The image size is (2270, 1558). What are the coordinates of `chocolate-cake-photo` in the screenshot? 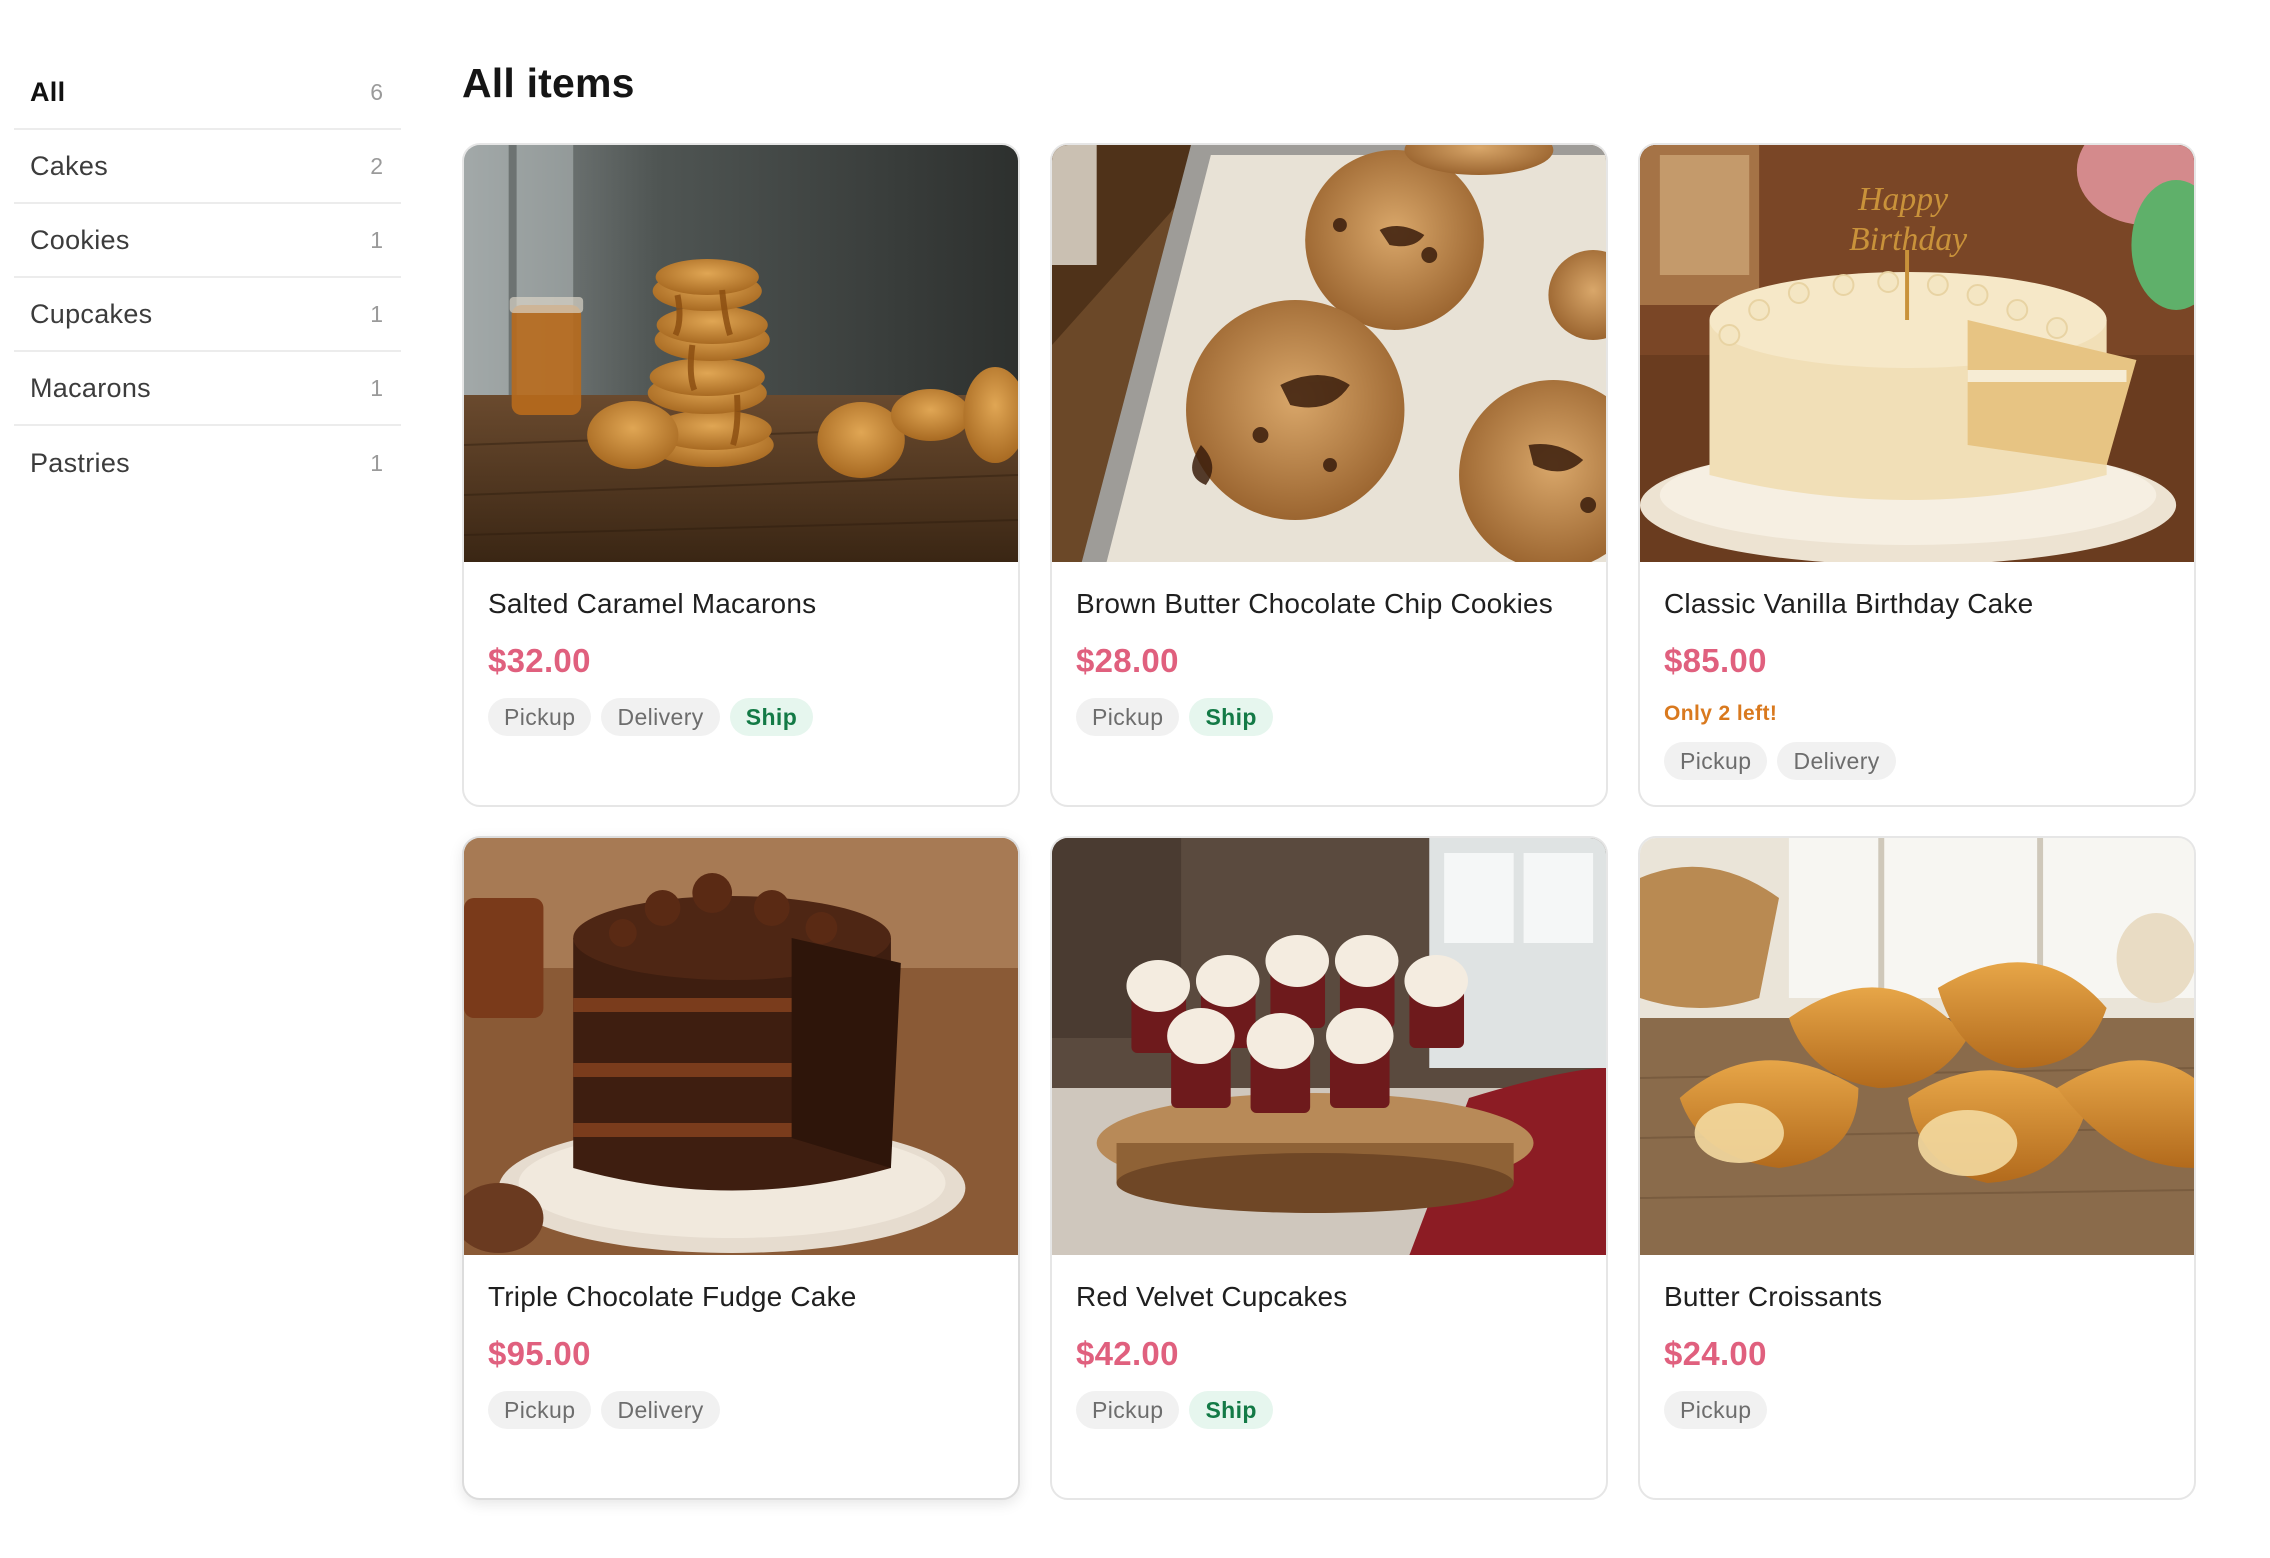 It's located at (741, 1046).